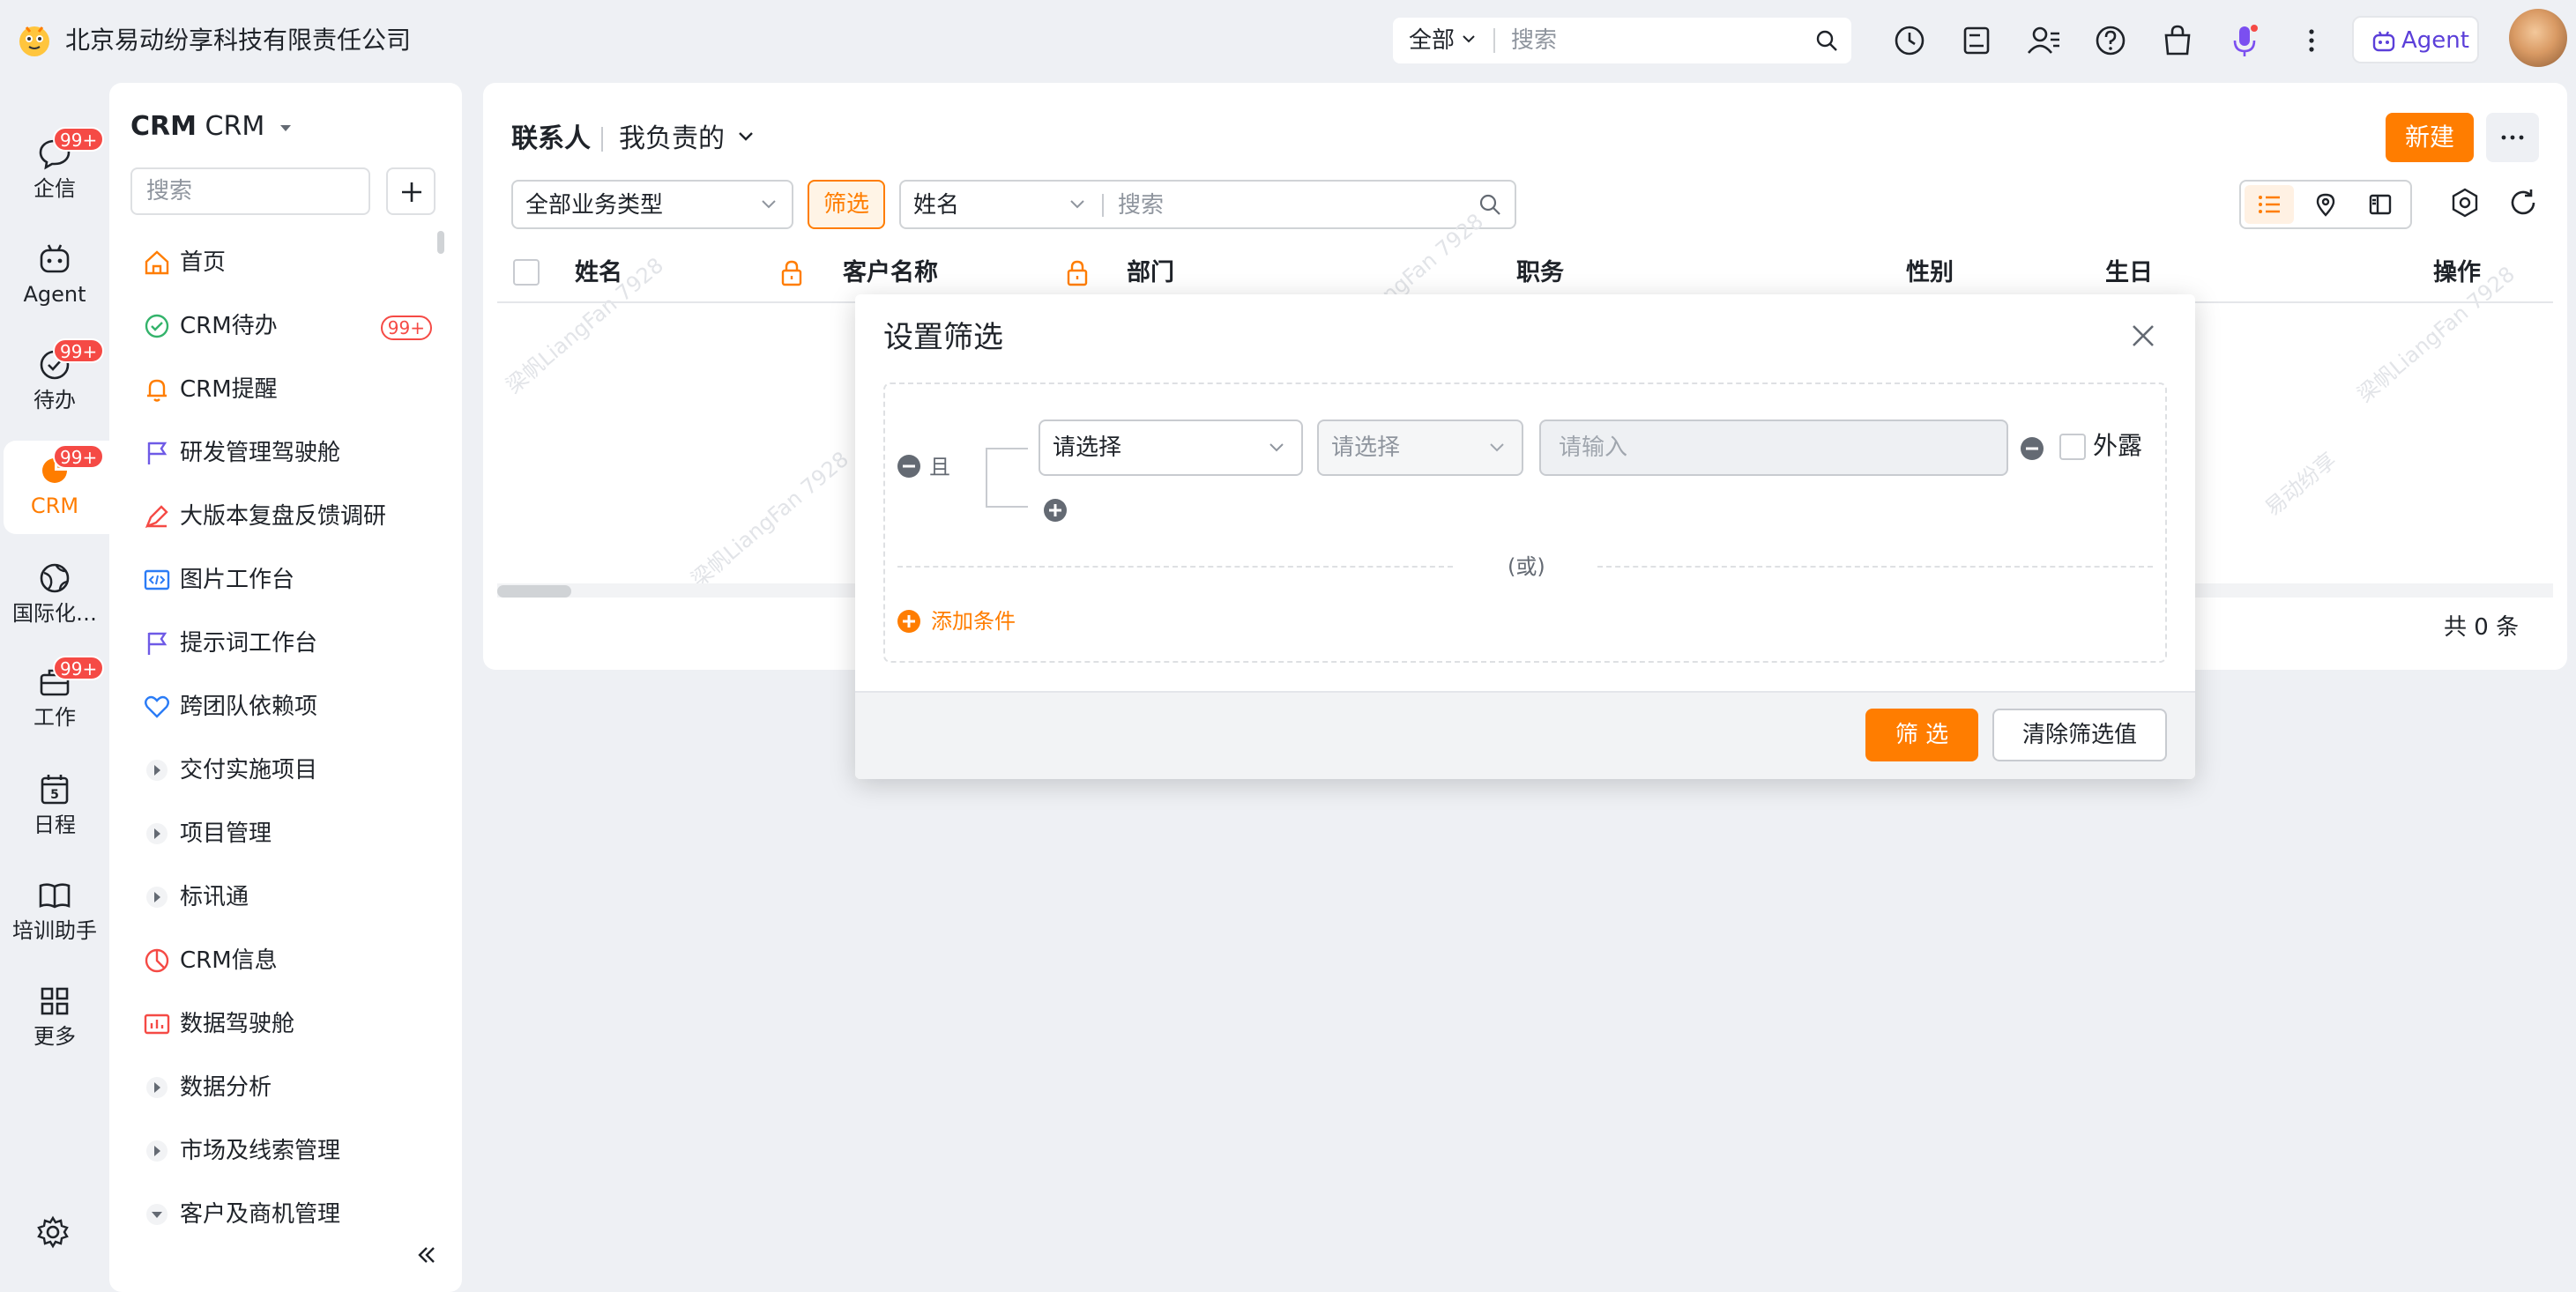  I want to click on column-header-birthday: 生日, so click(2129, 273).